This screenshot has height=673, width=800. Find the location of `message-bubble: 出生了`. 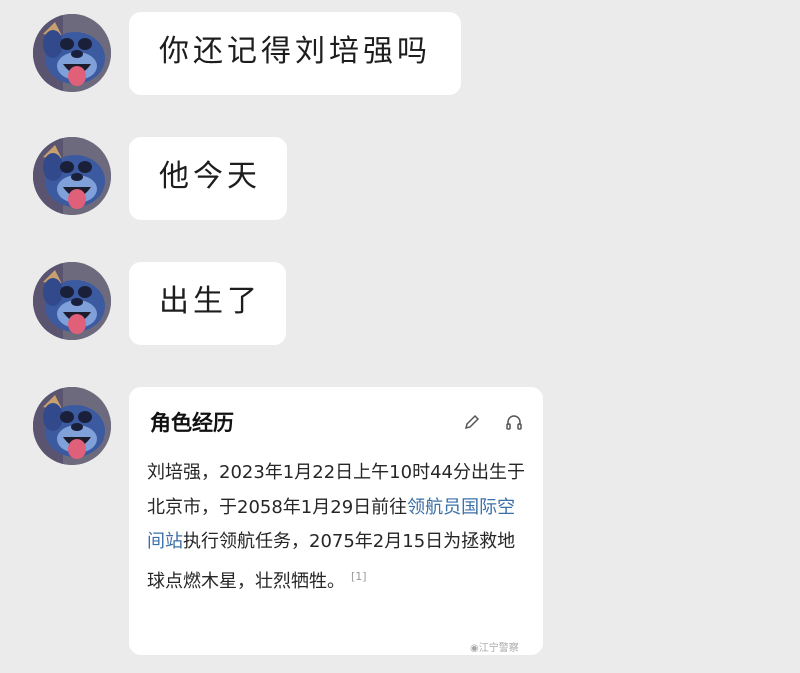

message-bubble: 出生了 is located at coordinates (207, 303).